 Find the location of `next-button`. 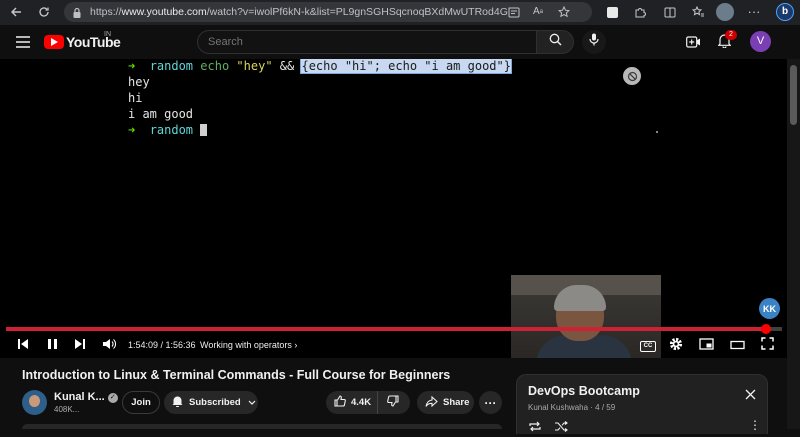

next-button is located at coordinates (80, 346).